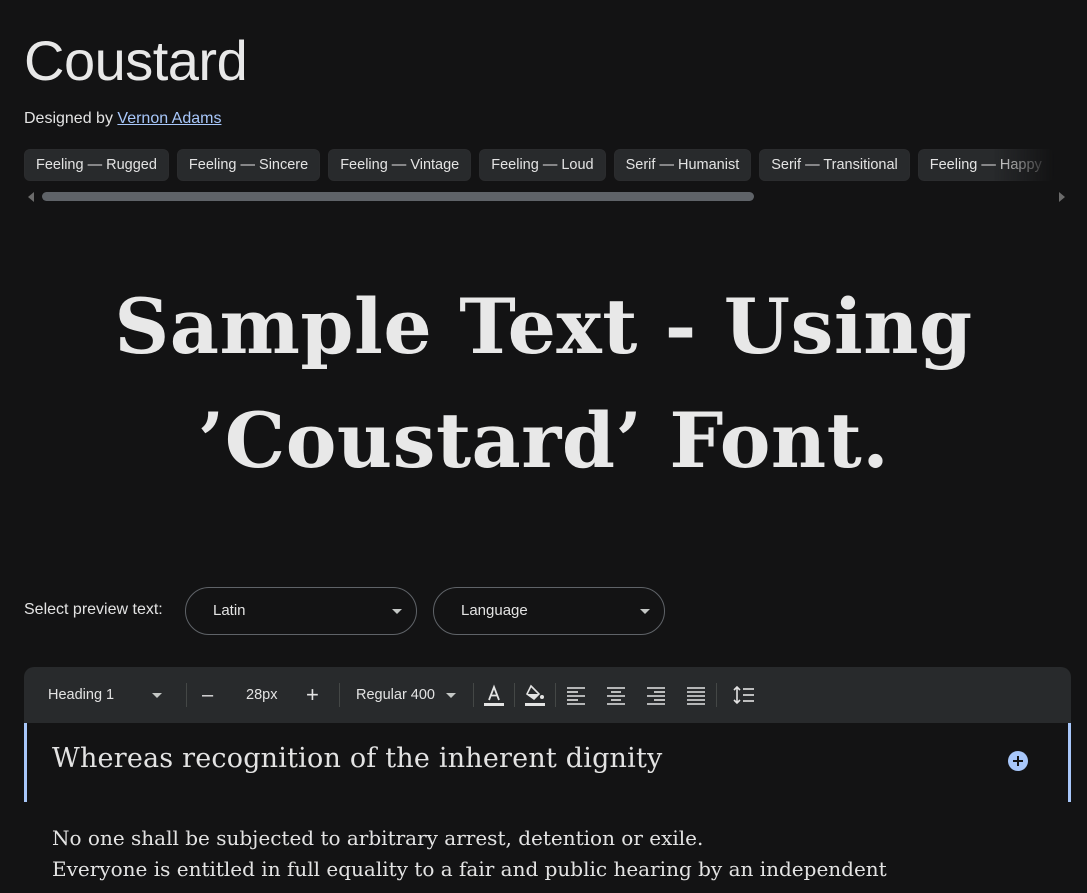 This screenshot has height=893, width=1087. What do you see at coordinates (616, 695) in the screenshot?
I see `align-center-icon` at bounding box center [616, 695].